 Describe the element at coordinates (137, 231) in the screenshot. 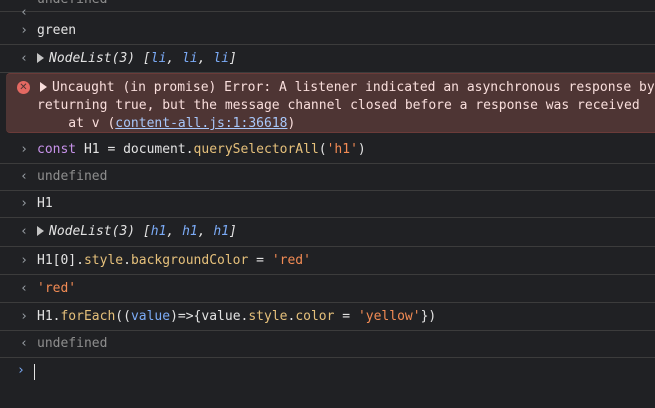

I see `nodelist-output: NodeList(3) [h1, h1, h1]` at that location.